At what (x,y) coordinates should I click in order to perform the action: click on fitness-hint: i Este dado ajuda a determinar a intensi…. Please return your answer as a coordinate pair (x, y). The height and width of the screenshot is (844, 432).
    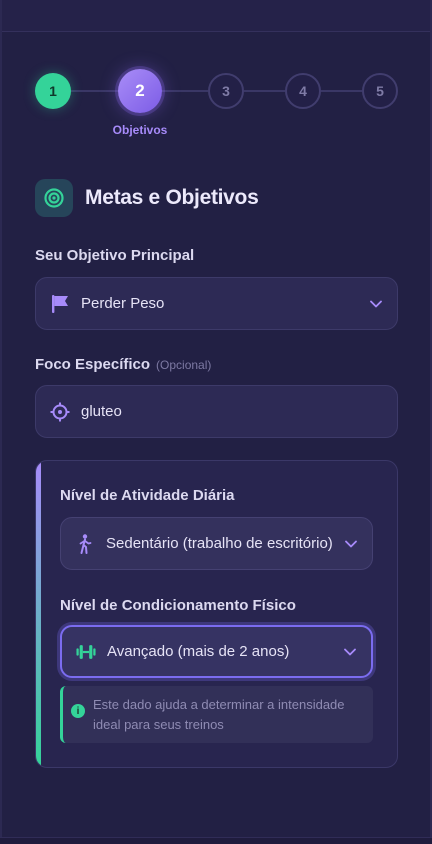
    Looking at the image, I should click on (216, 714).